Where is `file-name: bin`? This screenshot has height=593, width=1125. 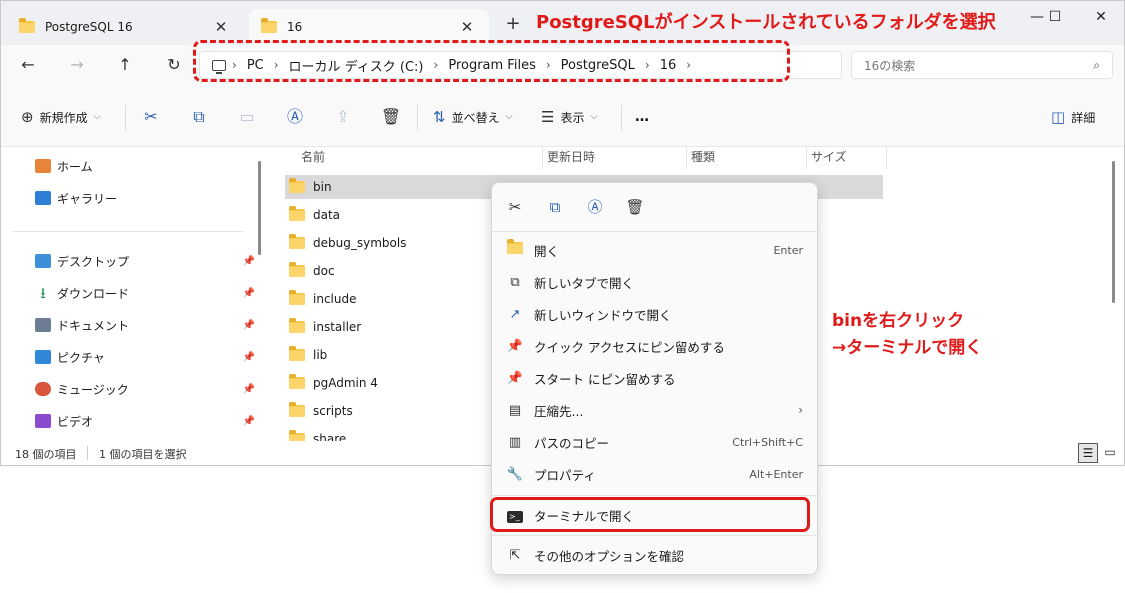
file-name: bin is located at coordinates (322, 187).